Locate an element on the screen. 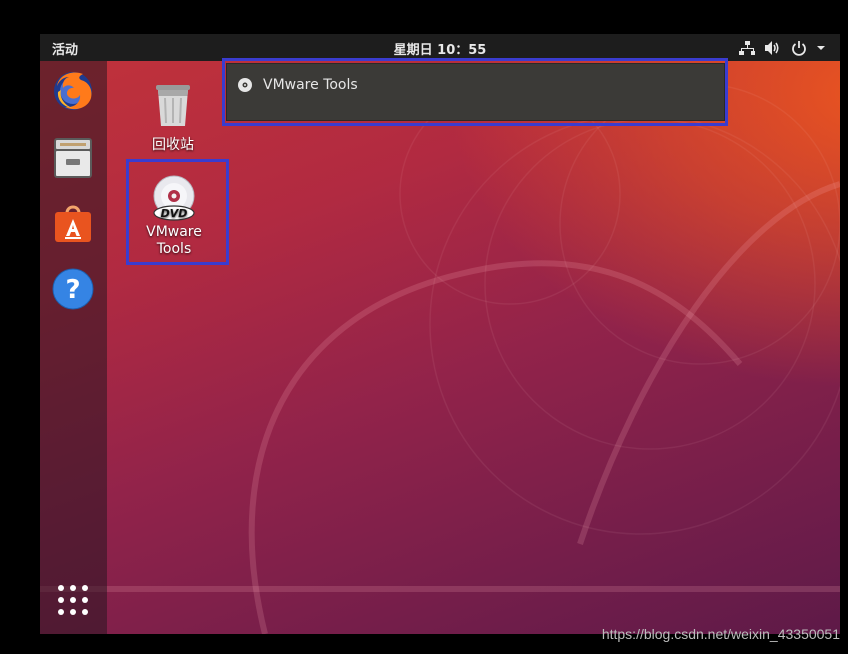 The width and height of the screenshot is (848, 654). firefox-icon is located at coordinates (73, 90).